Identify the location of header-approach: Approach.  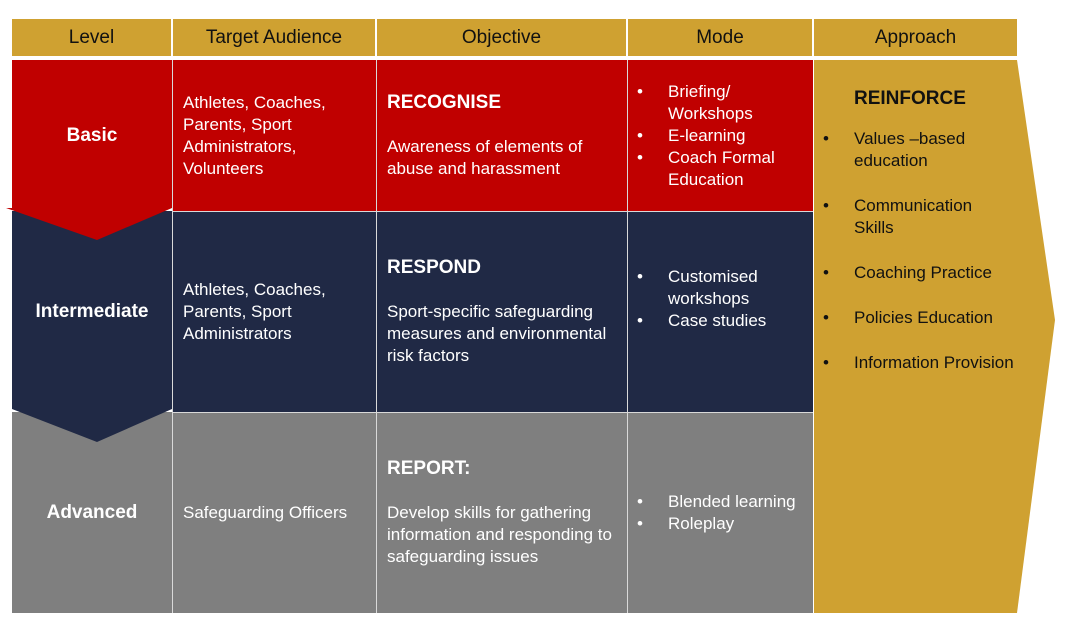
(915, 37).